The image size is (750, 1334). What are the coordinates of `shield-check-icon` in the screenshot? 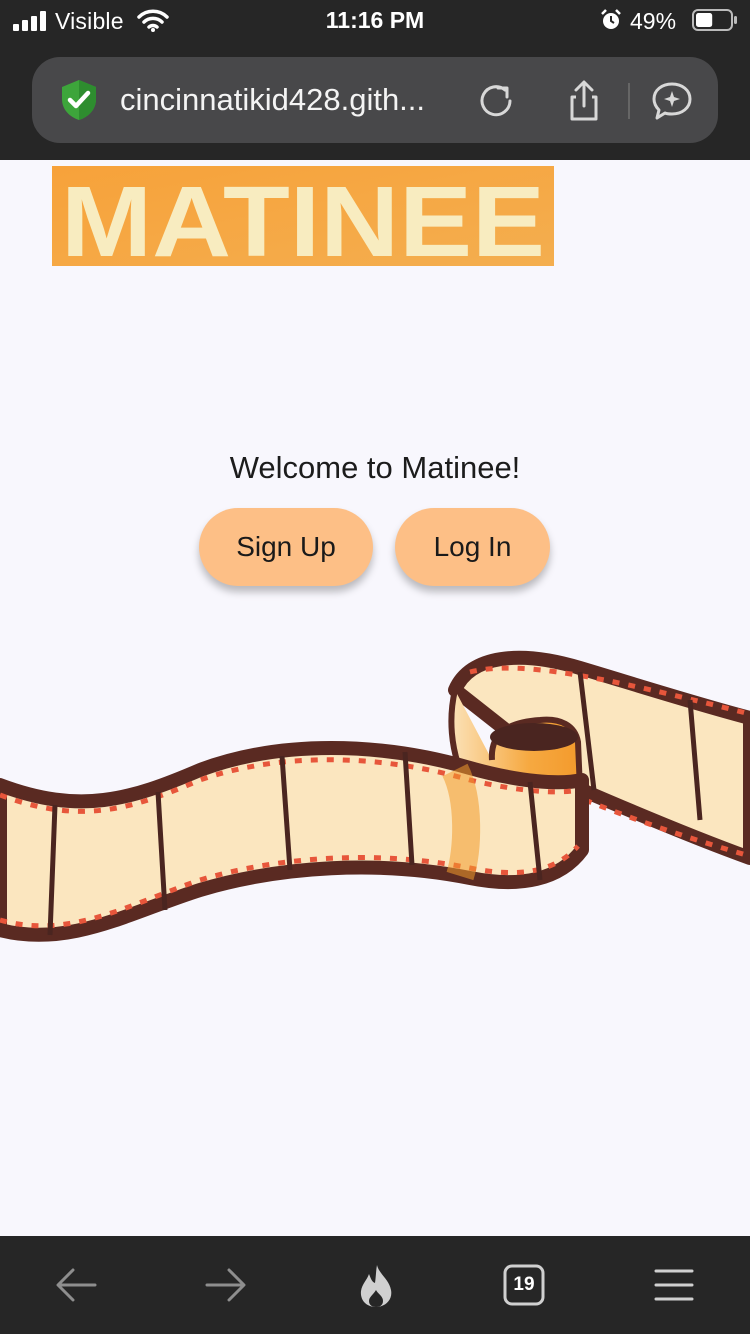 It's located at (79, 100).